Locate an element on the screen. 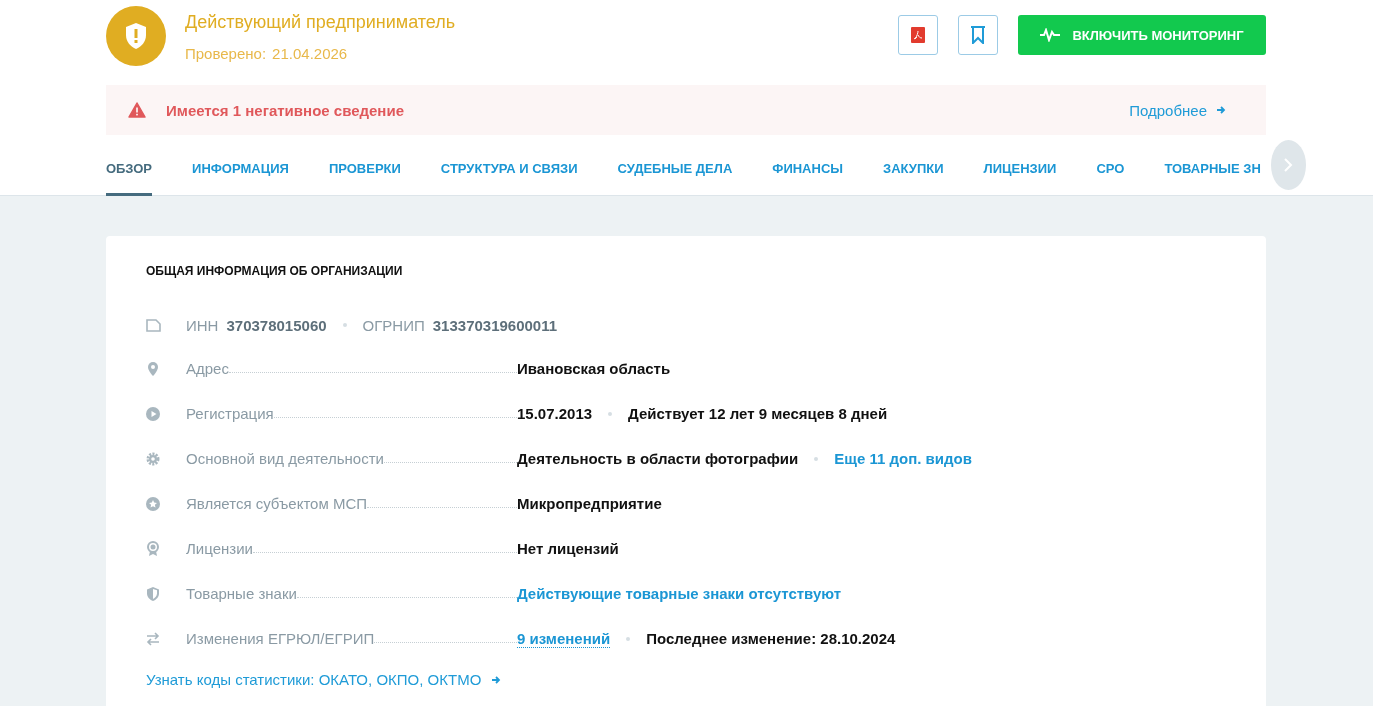  id-value: 313370319600011 is located at coordinates (495, 325).